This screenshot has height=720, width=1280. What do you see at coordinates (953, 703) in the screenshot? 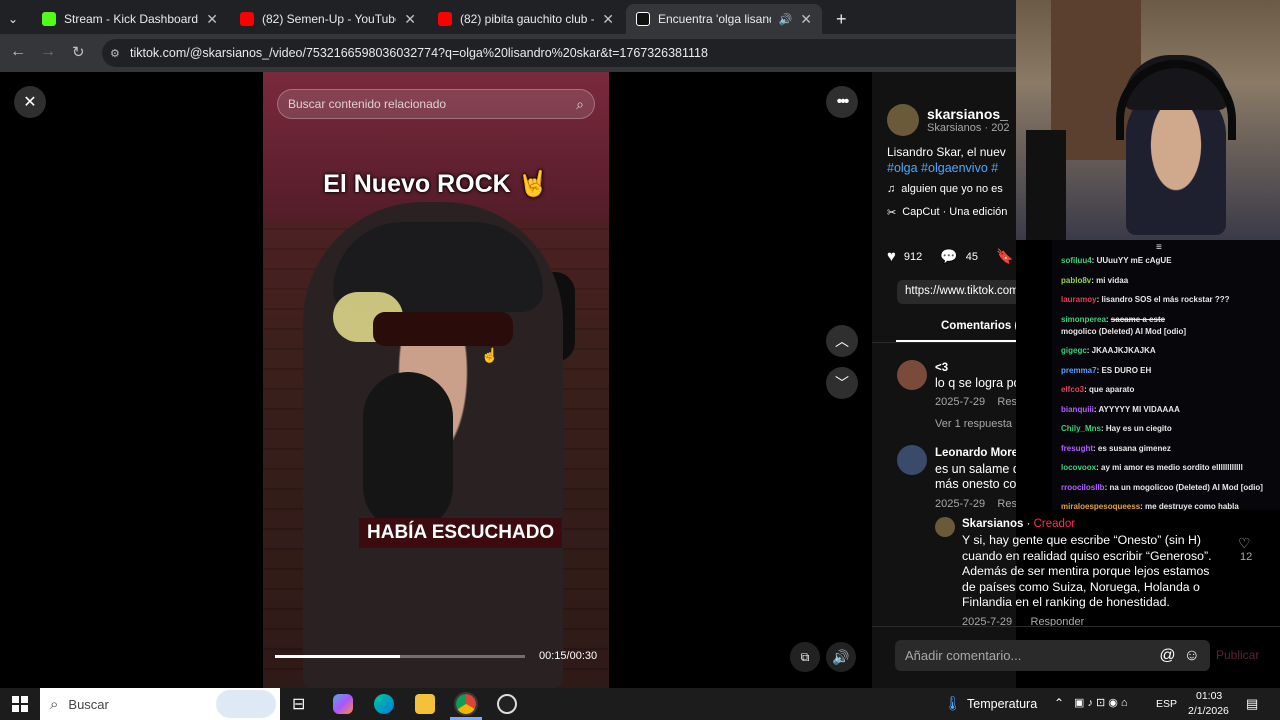
I see `thermometer-icon: 🌡` at bounding box center [953, 703].